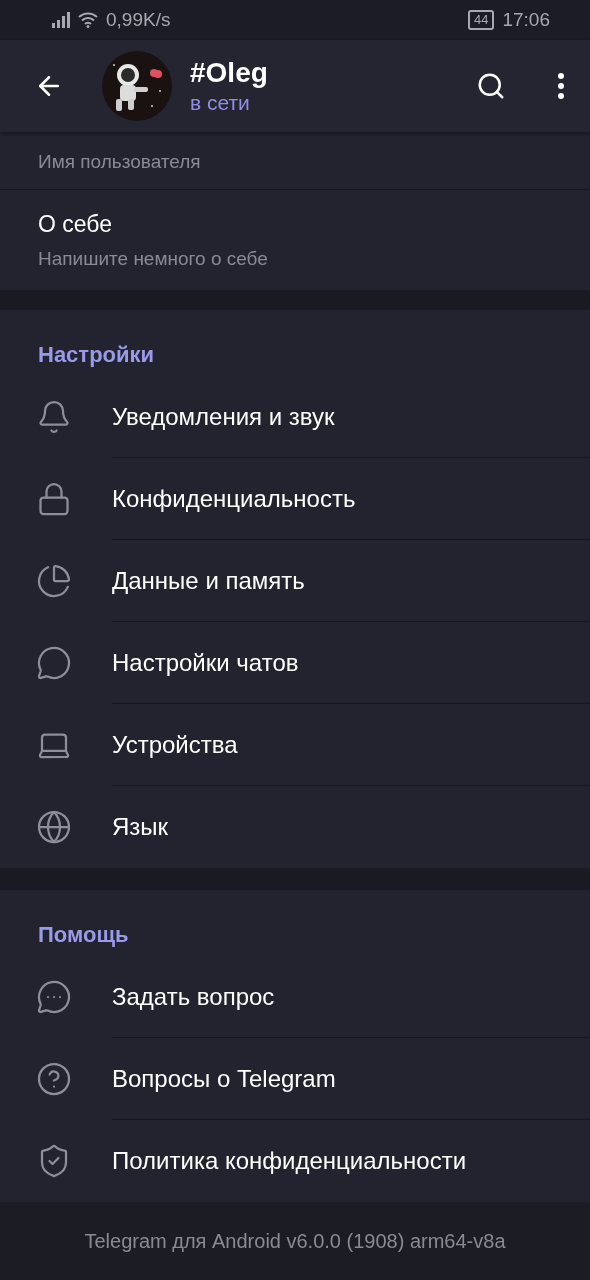 The width and height of the screenshot is (590, 1280). Describe the element at coordinates (76, 224) in the screenshot. I see `bio-label: О себе` at that location.